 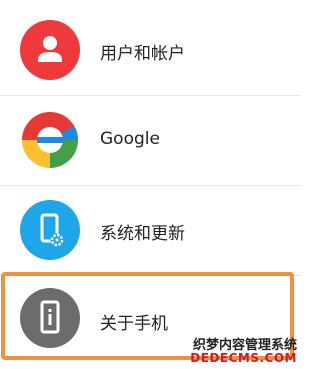 I want to click on settings-item-label: 关于手机, so click(x=134, y=324).